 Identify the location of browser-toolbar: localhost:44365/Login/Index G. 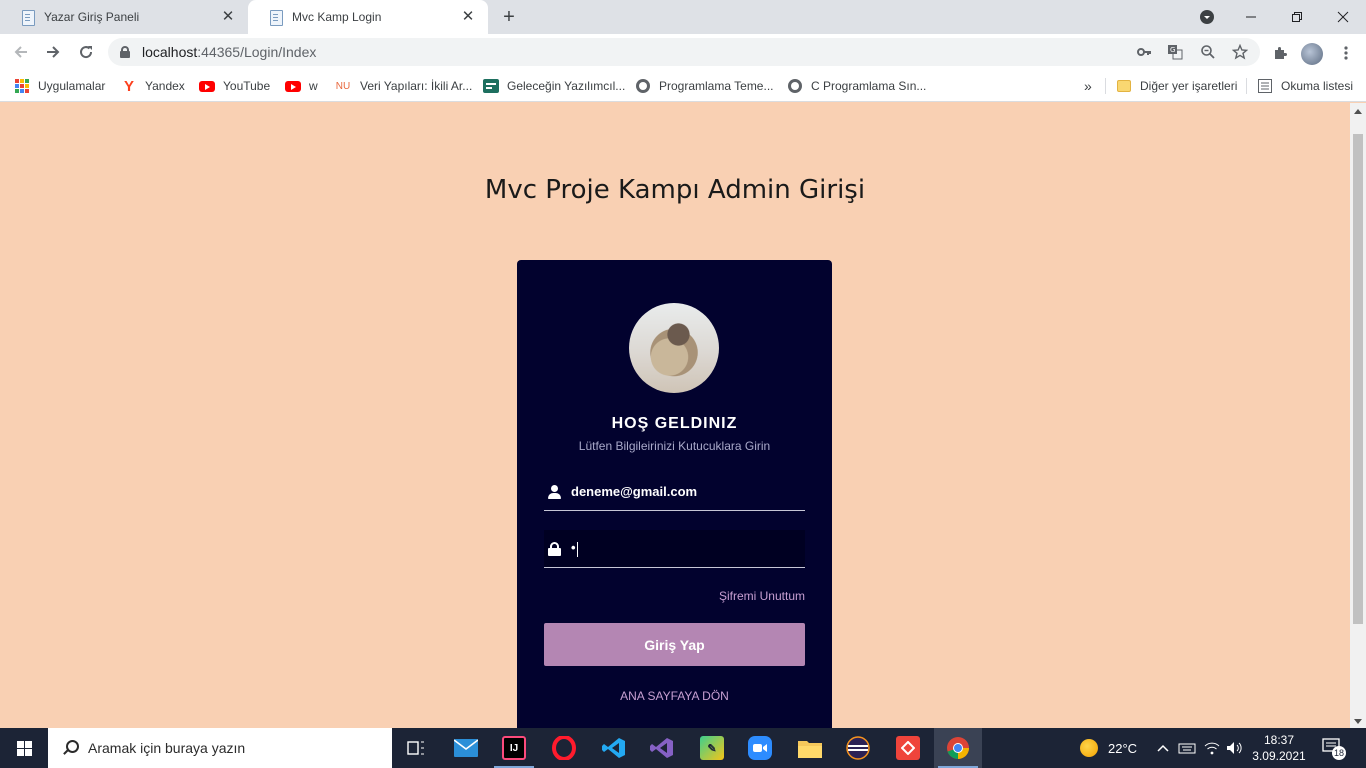
(683, 52).